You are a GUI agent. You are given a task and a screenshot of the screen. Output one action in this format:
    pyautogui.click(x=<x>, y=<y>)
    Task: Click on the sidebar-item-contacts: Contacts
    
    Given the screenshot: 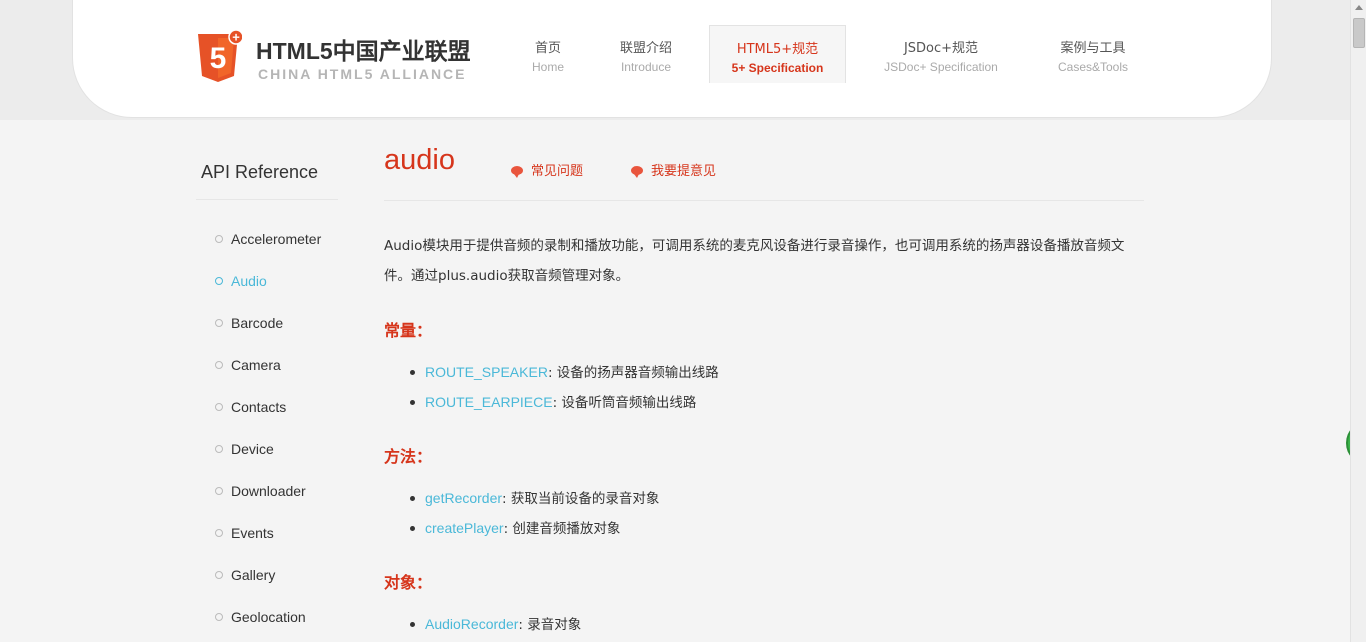 What is the action you would take?
    pyautogui.click(x=267, y=418)
    